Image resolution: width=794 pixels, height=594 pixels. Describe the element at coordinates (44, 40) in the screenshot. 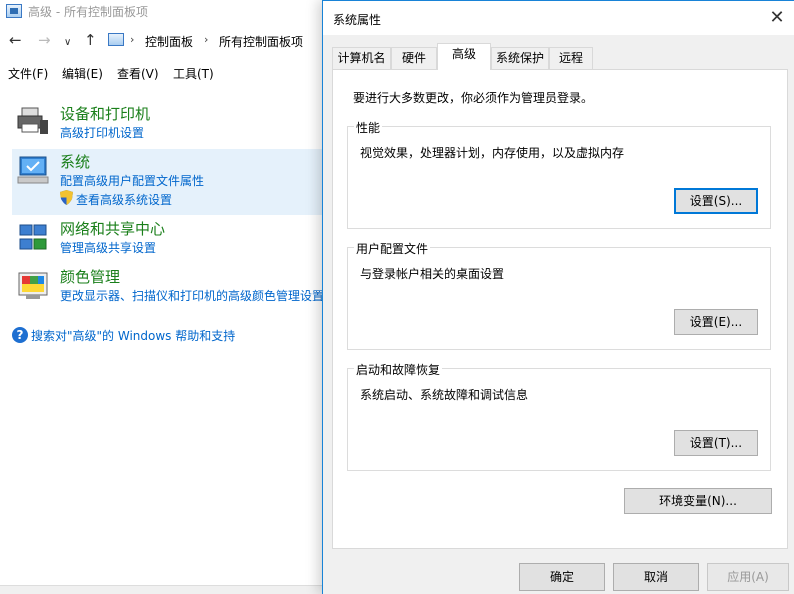

I see `forward-arrow-icon: →` at that location.